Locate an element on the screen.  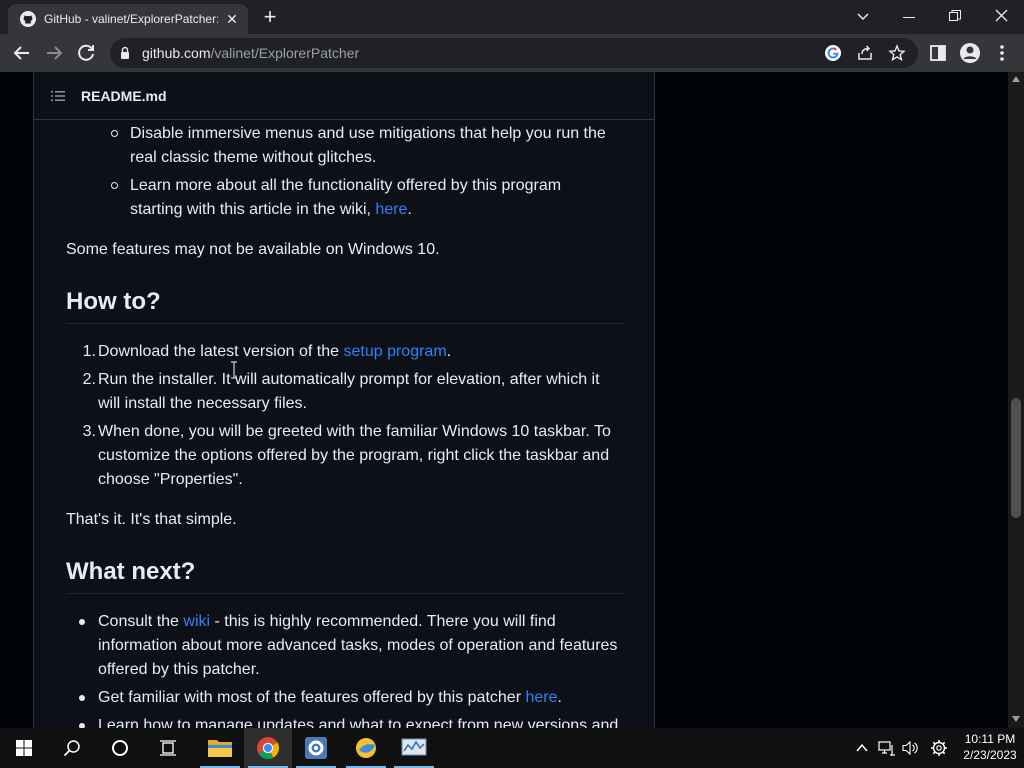
side-panel-icon is located at coordinates (938, 53).